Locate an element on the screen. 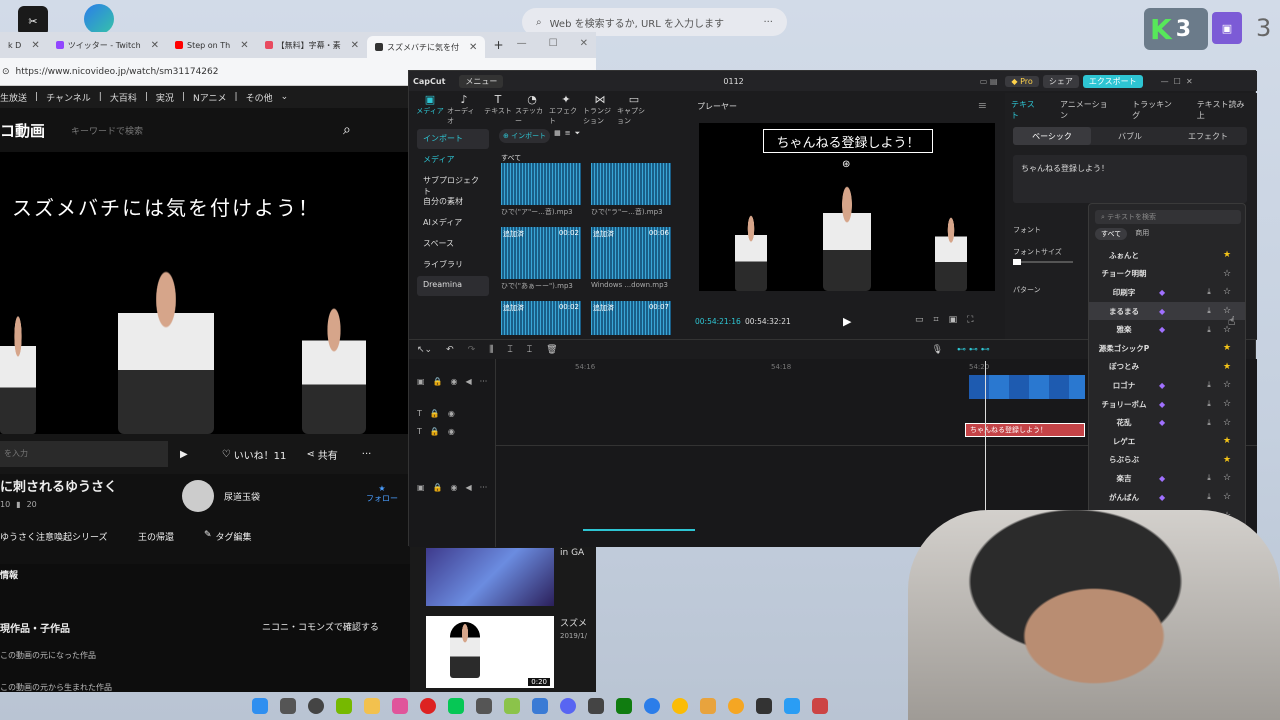 The image size is (1280, 720). tab-animation: アニメーション is located at coordinates (1087, 110).